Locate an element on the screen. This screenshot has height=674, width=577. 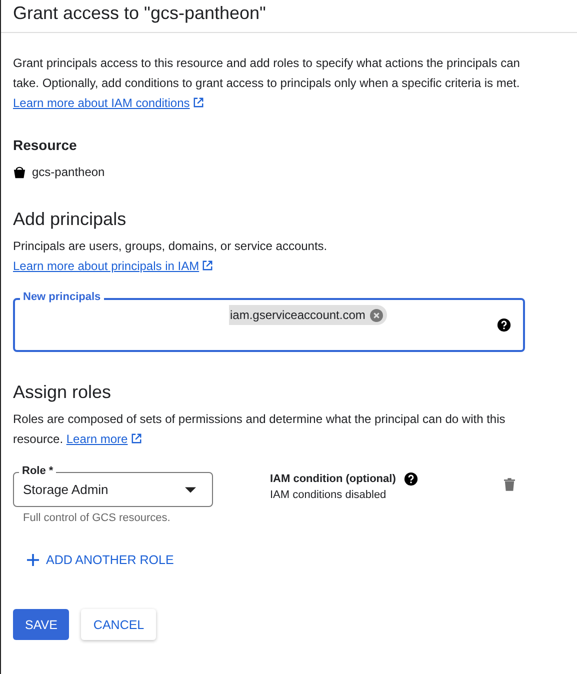
section-heading: Resource is located at coordinates (45, 145).